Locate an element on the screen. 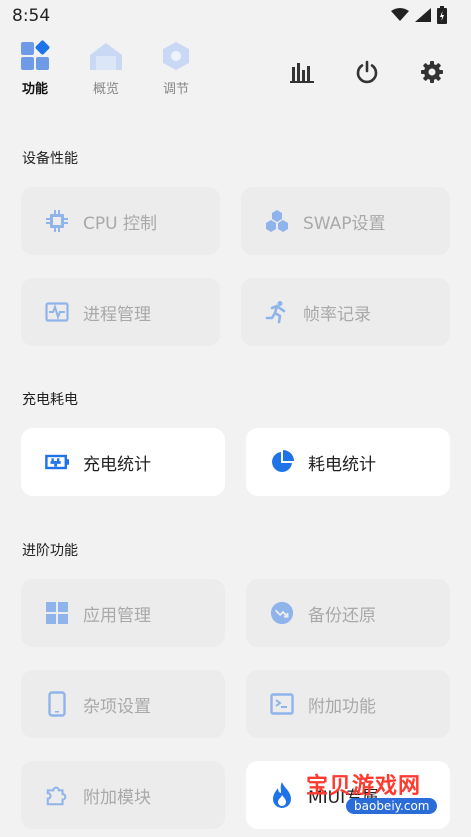  phone-icon is located at coordinates (57, 704).